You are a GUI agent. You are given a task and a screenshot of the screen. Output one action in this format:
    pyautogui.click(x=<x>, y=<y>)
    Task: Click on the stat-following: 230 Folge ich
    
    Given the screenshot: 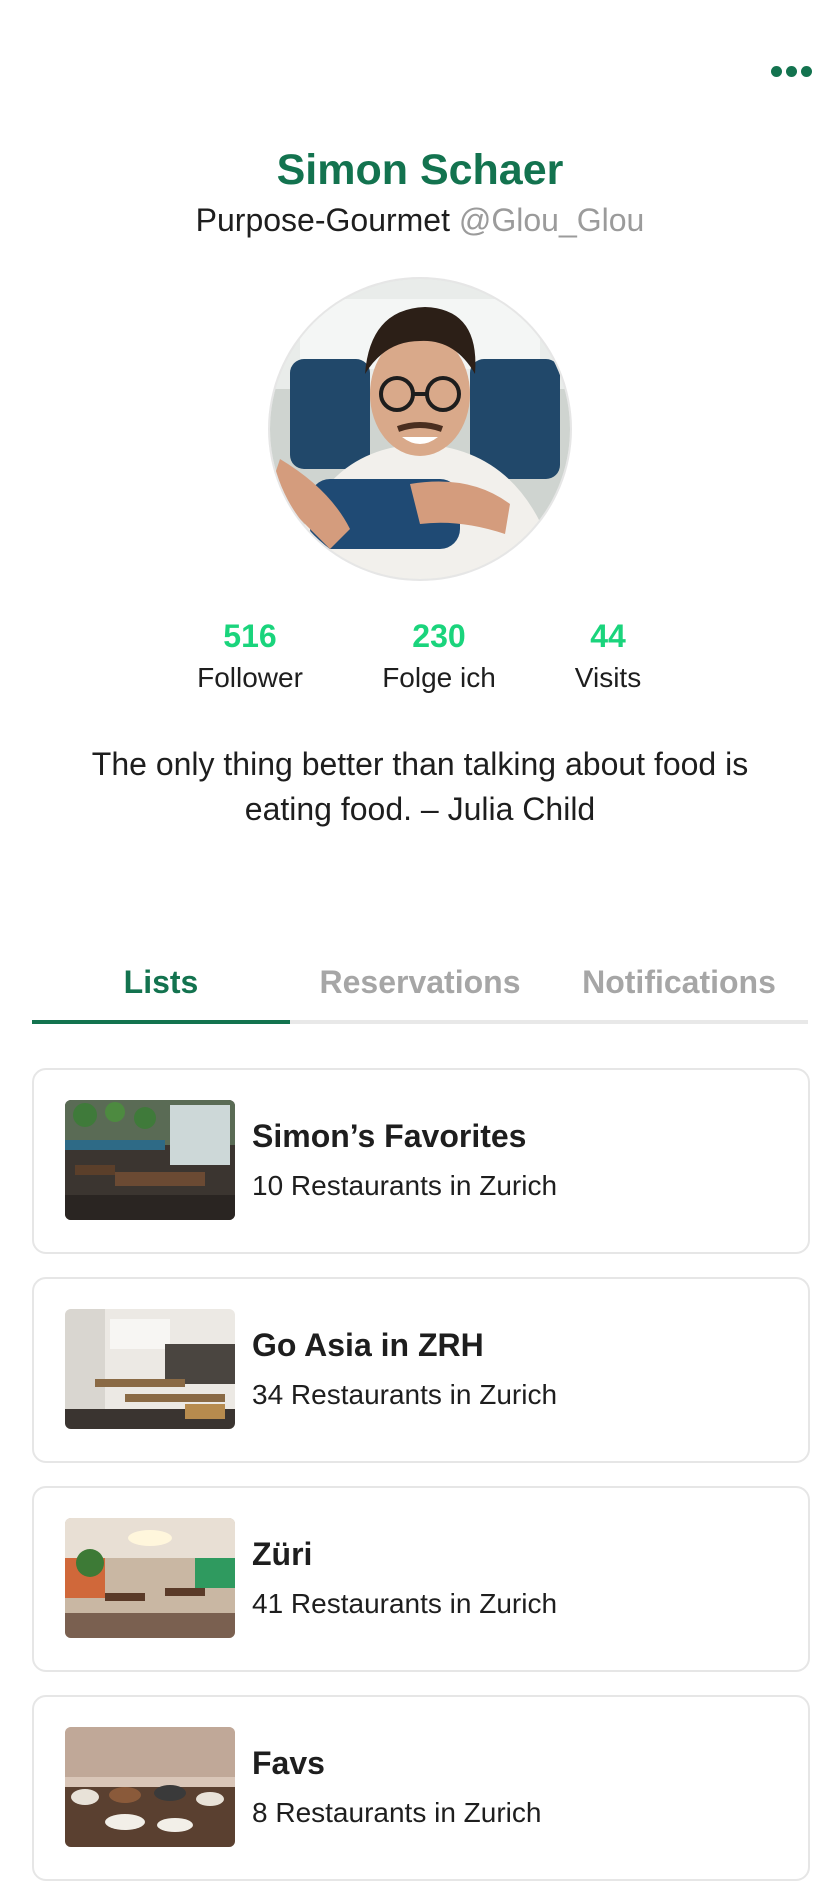 What is the action you would take?
    pyautogui.click(x=439, y=657)
    